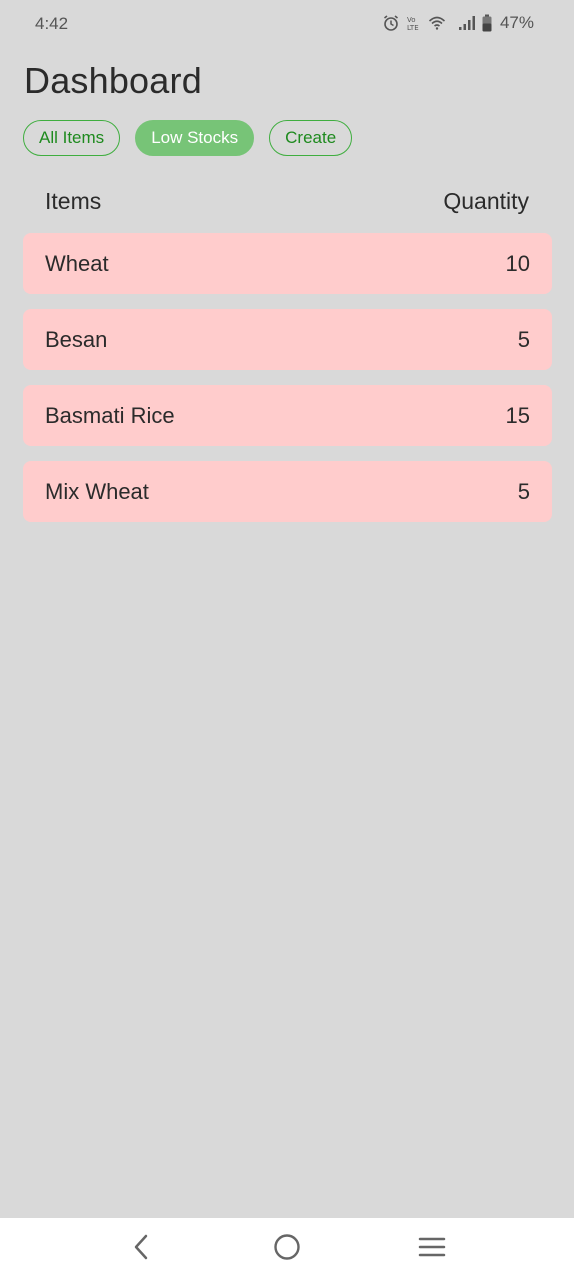  I want to click on all-items-chip: All Items, so click(72, 138).